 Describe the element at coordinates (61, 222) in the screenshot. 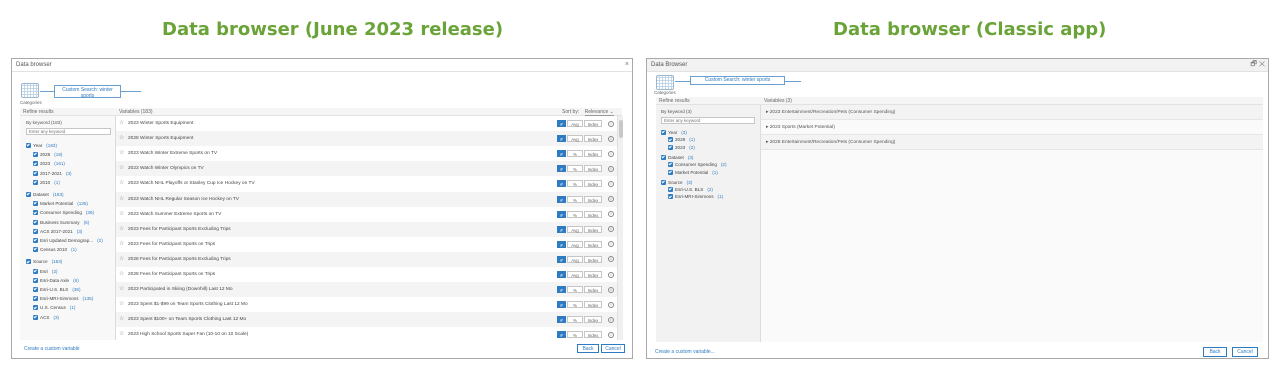

I see `facet-option: Business Summary (6)` at that location.